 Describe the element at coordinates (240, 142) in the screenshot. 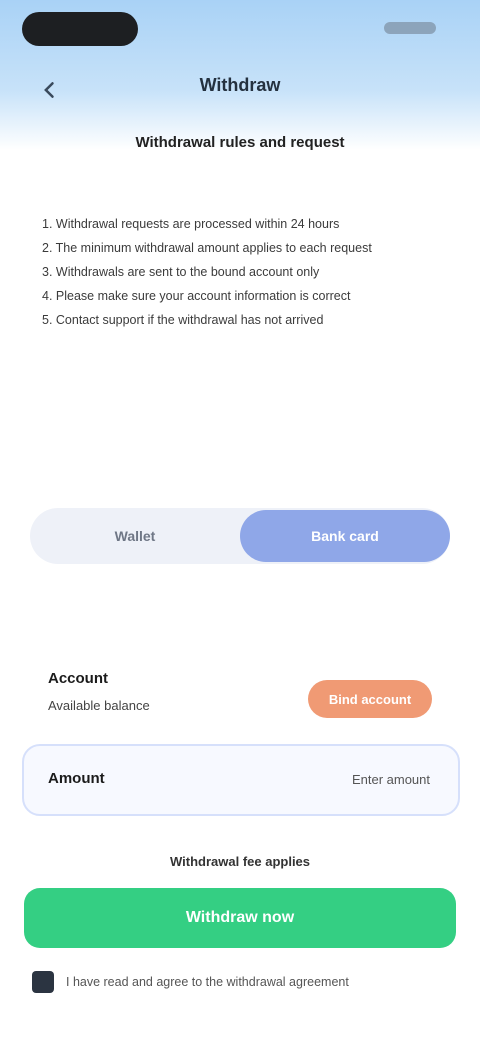

I see `intro-heading: Withdrawal rules and request` at that location.